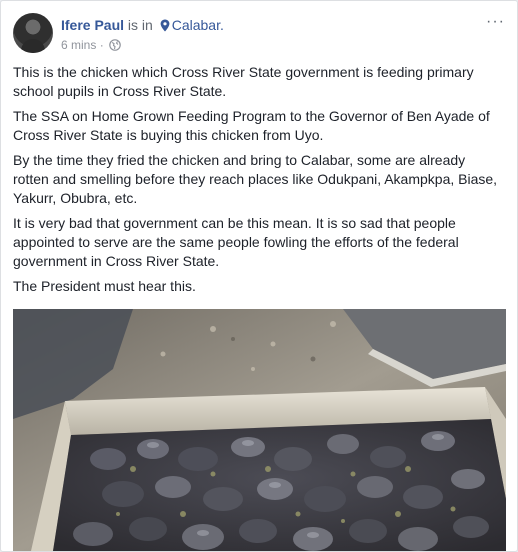 This screenshot has height=552, width=518. What do you see at coordinates (104, 286) in the screenshot?
I see `post-paragraph: The President must hear this.` at bounding box center [104, 286].